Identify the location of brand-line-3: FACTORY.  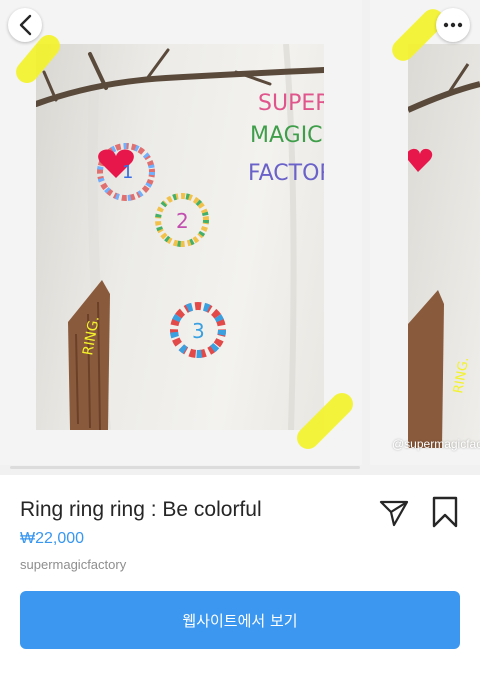
(286, 173).